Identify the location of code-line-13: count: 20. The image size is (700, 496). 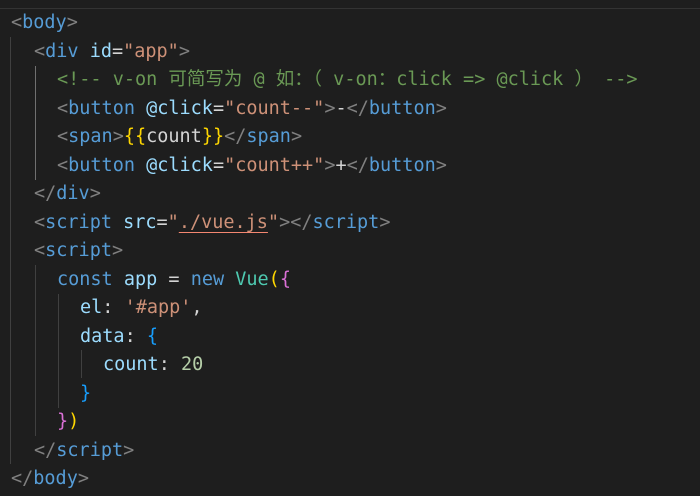
(153, 365).